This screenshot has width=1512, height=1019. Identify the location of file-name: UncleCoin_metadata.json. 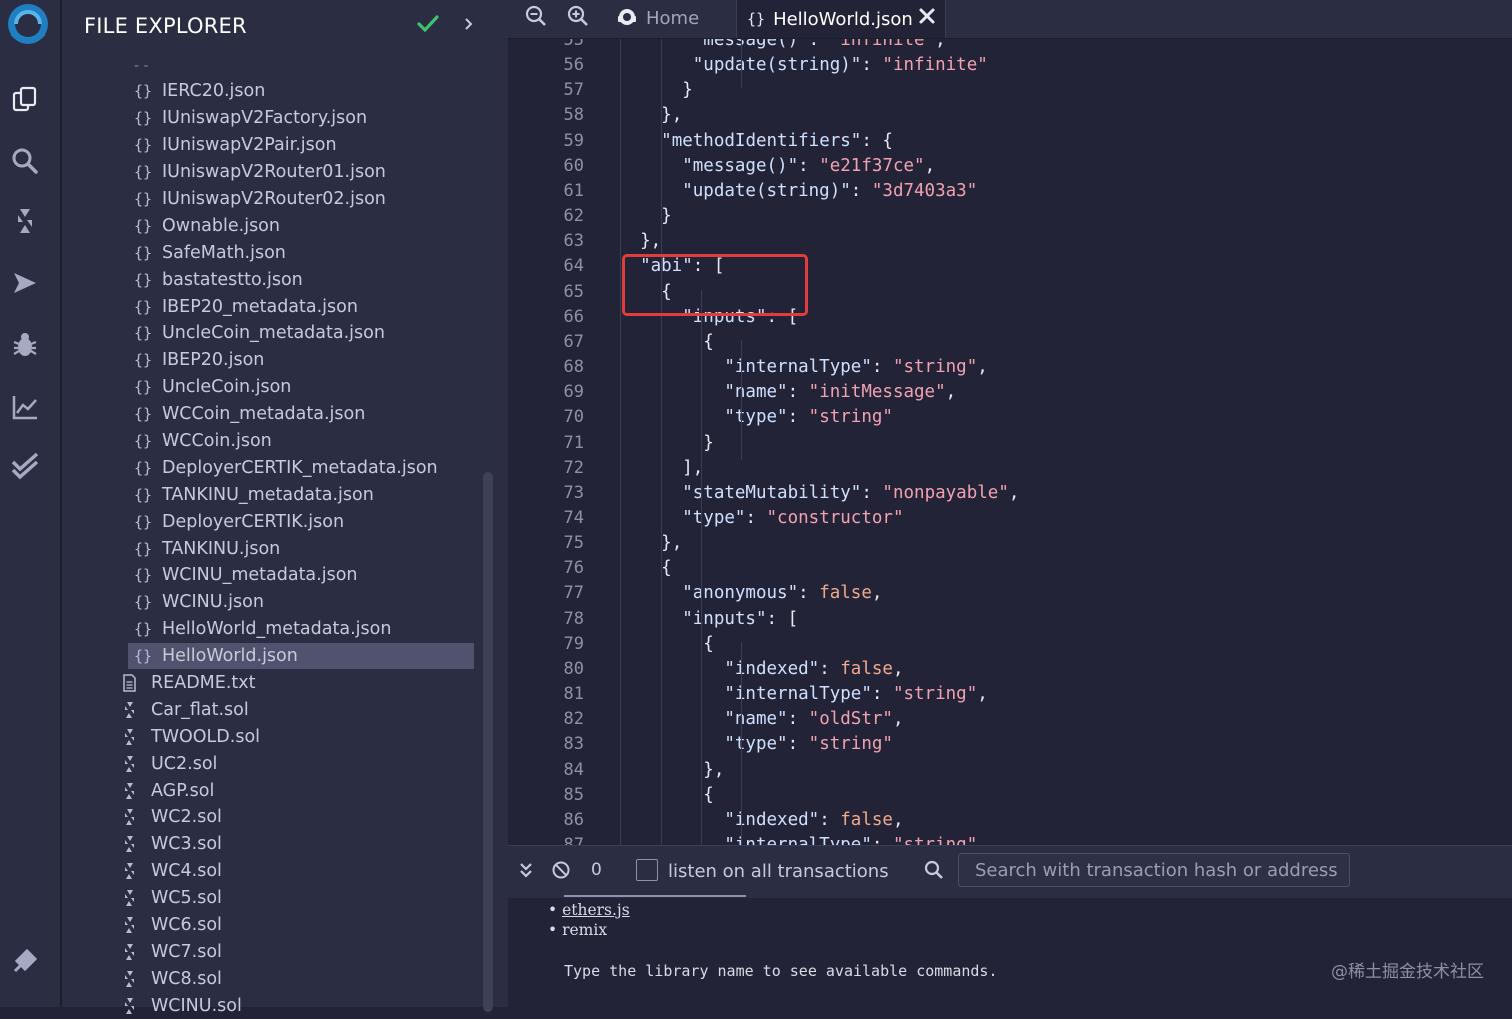
(273, 333).